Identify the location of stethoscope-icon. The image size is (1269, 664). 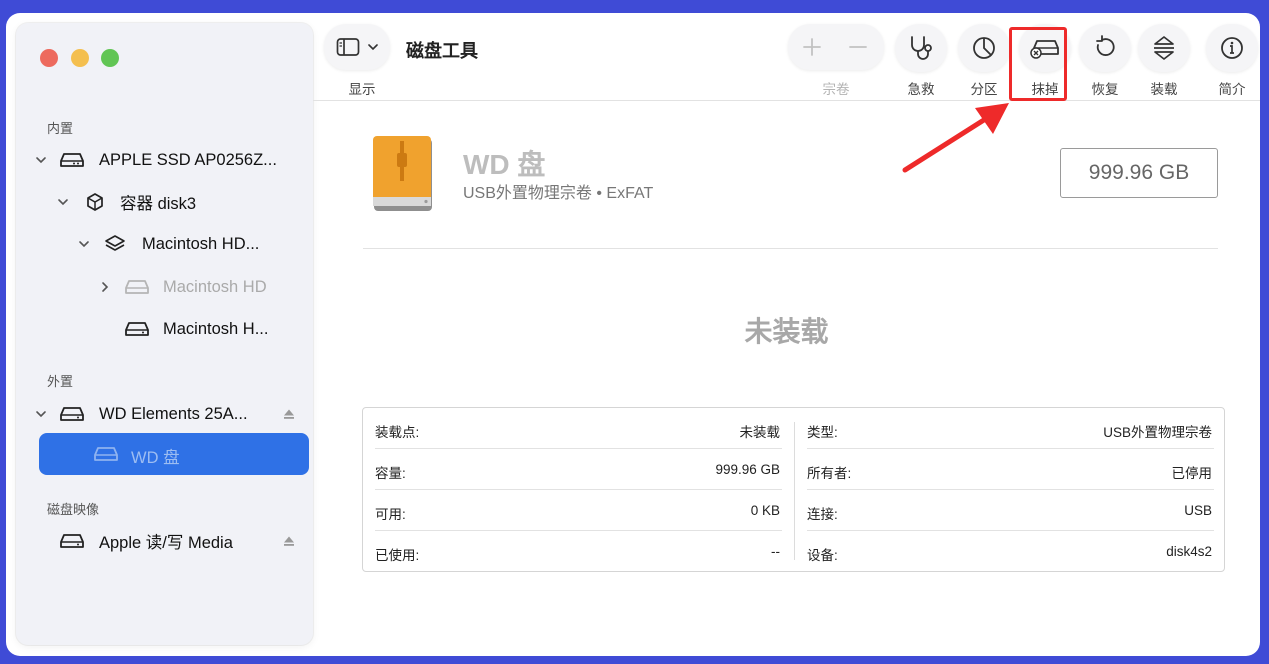
(921, 48).